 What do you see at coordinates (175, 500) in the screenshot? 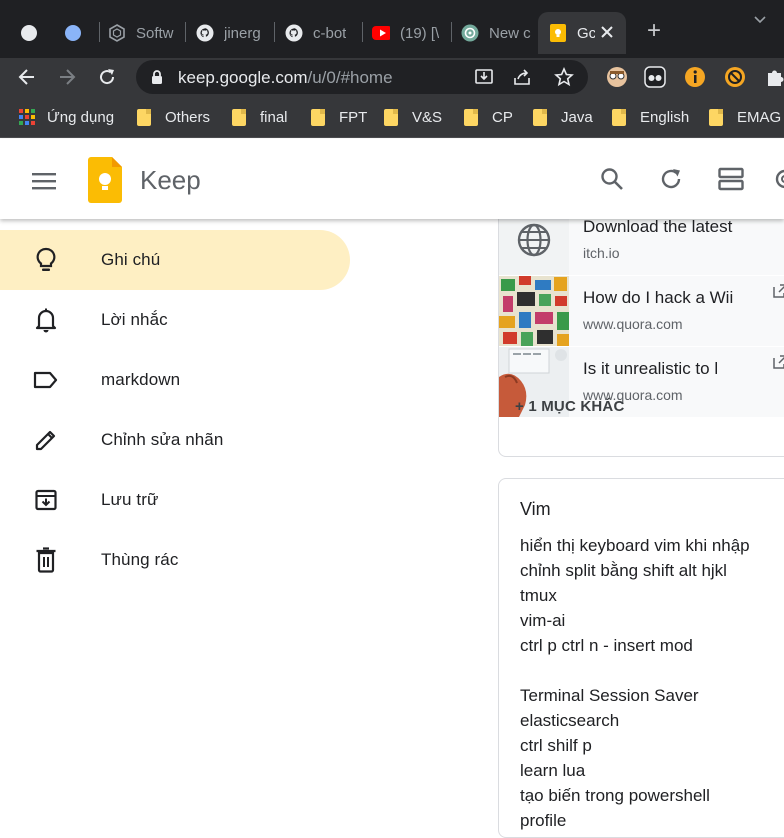
I see `nav-item-archive: Lưu trữ` at bounding box center [175, 500].